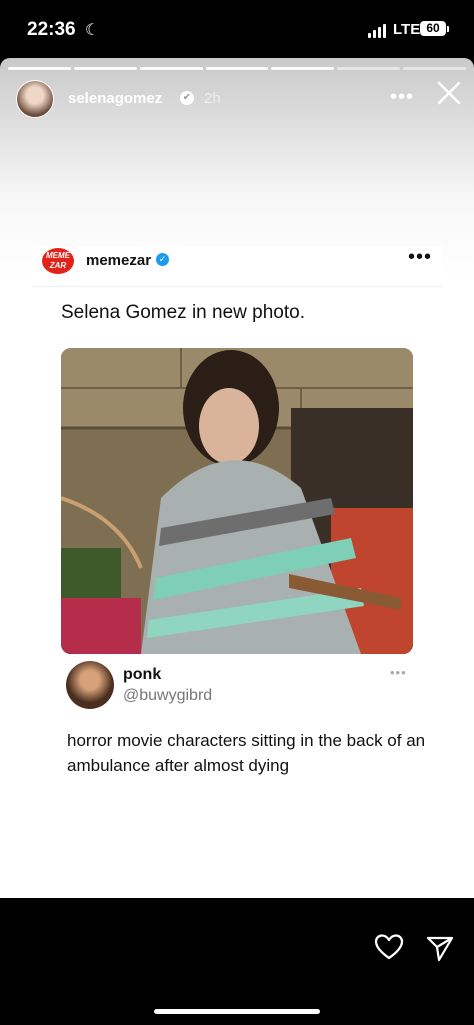  What do you see at coordinates (167, 696) in the screenshot?
I see `quote-handle: @buwygibrd` at bounding box center [167, 696].